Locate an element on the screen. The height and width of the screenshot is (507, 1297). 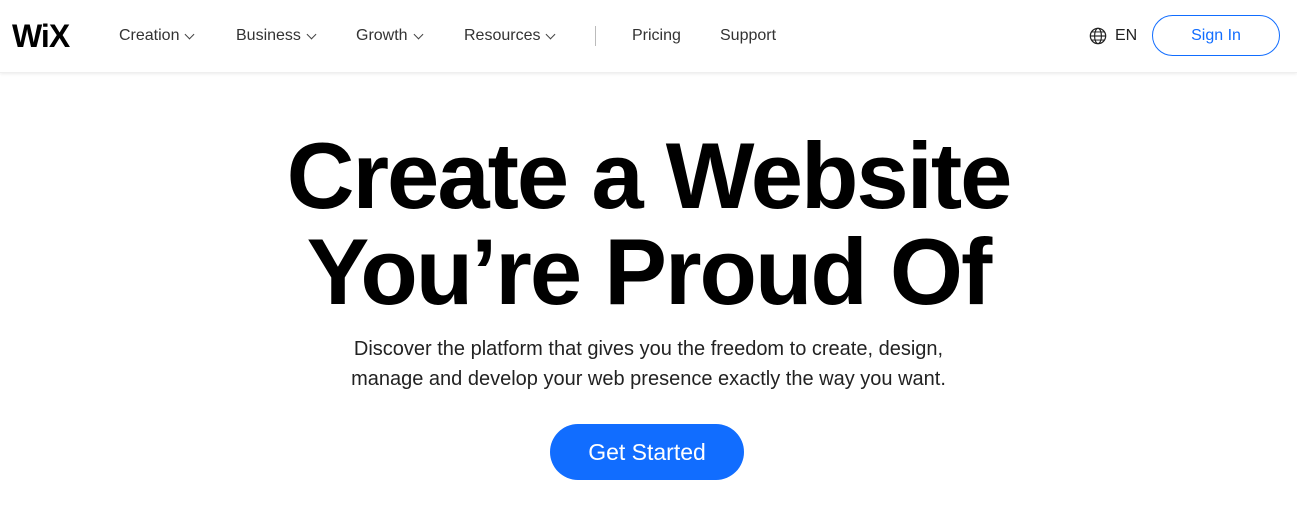
nav-label: Support is located at coordinates (748, 35).